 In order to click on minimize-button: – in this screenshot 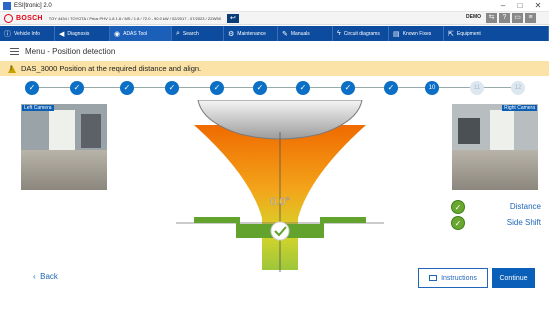, I will do `click(503, 6)`.